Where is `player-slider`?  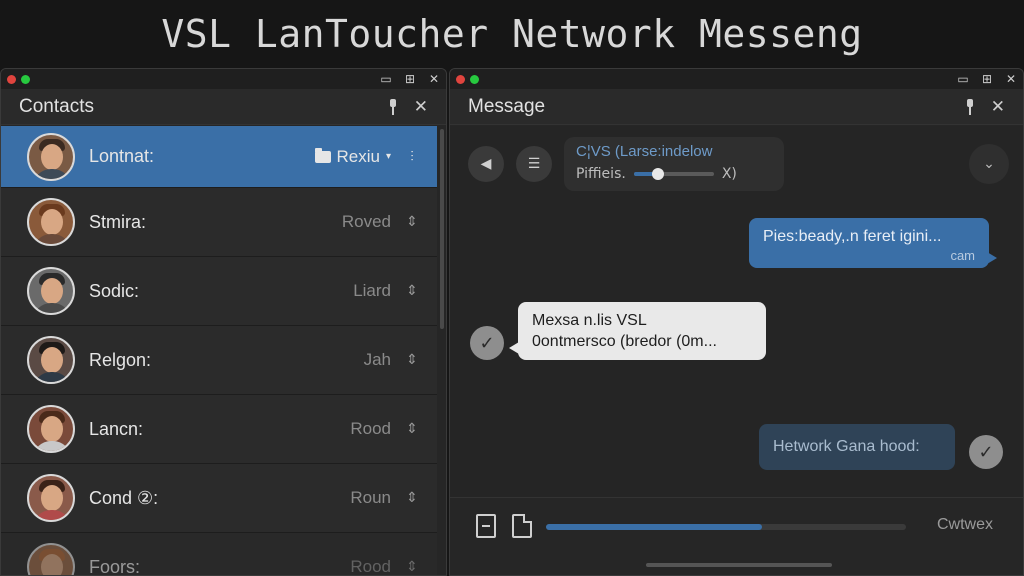 player-slider is located at coordinates (673, 174).